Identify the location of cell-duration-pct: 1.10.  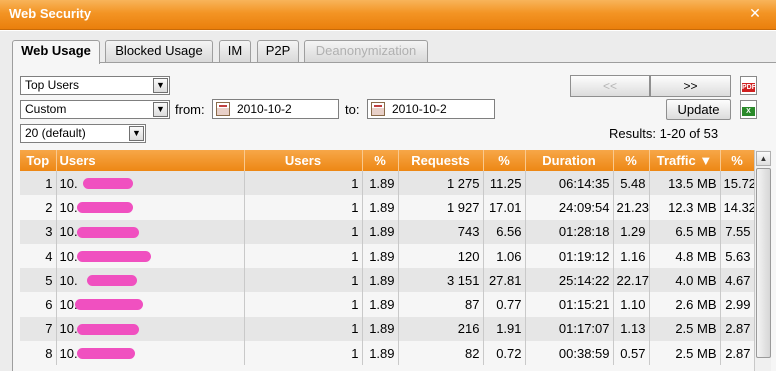
(631, 304).